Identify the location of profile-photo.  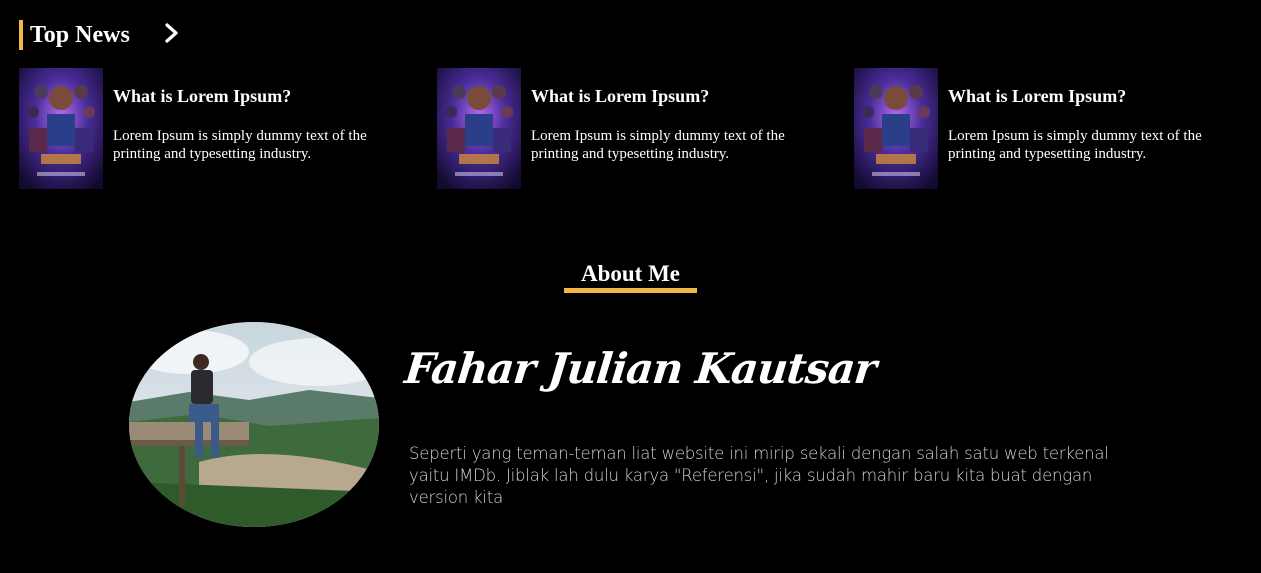
(254, 424).